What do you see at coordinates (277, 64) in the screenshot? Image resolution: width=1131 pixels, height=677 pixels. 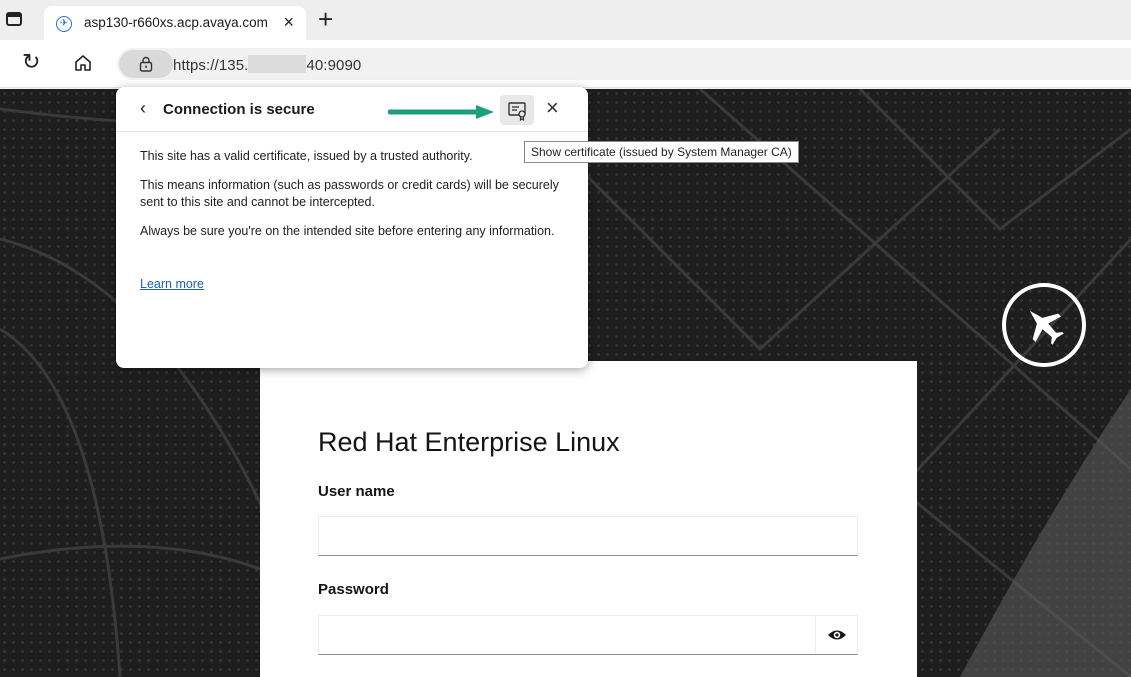 I see `url-redaction` at bounding box center [277, 64].